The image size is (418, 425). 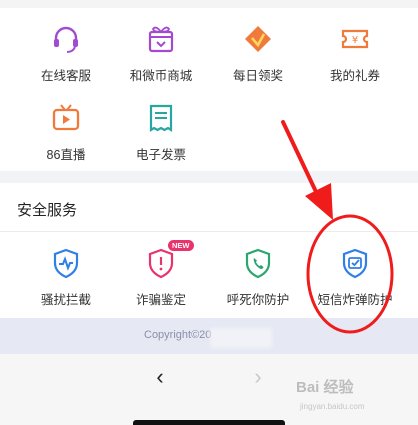 What do you see at coordinates (319, 201) in the screenshot?
I see `annotation-arrowhead` at bounding box center [319, 201].